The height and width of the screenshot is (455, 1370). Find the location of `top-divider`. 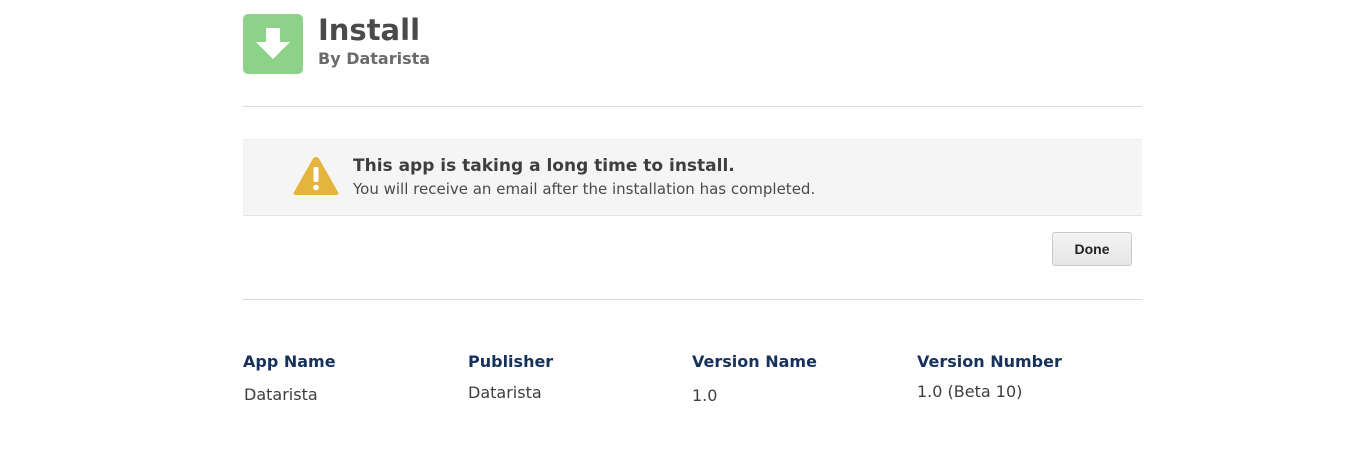

top-divider is located at coordinates (692, 106).